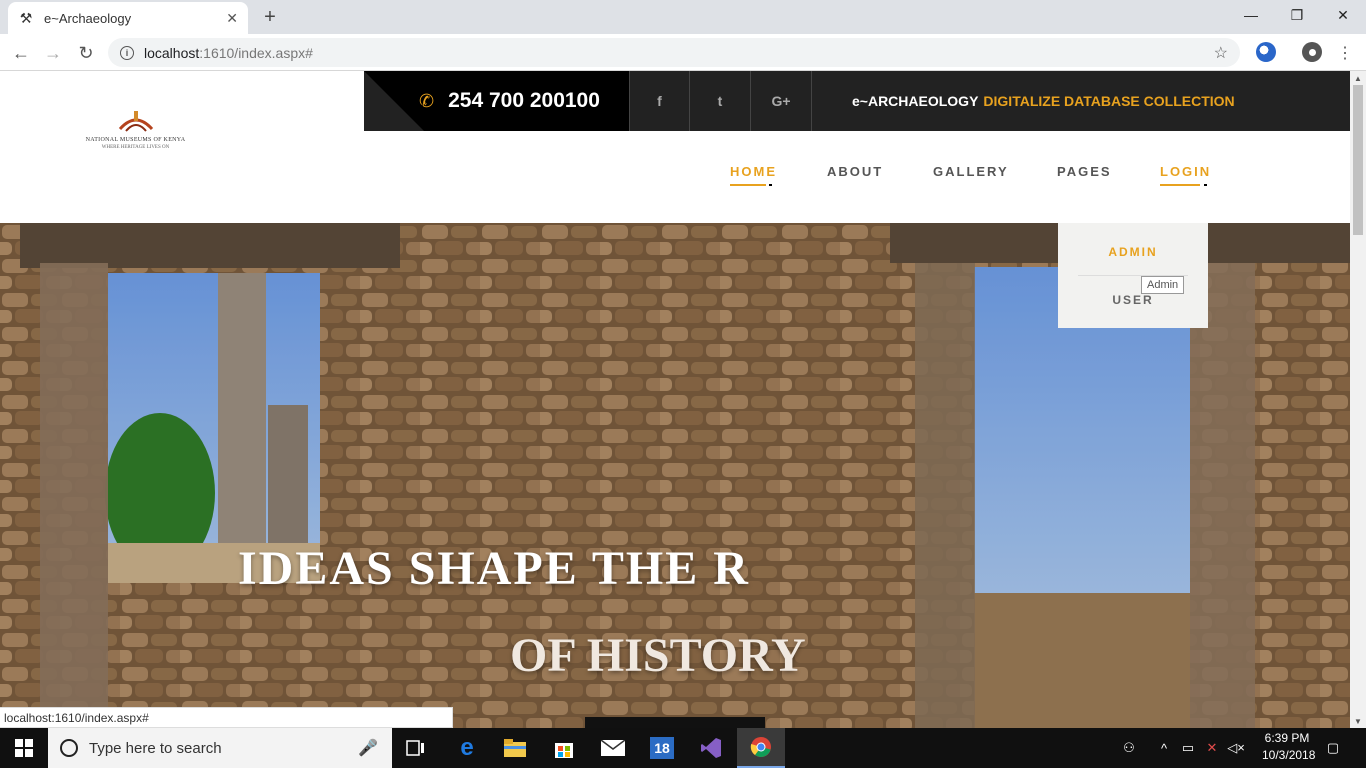 This screenshot has width=1366, height=768. What do you see at coordinates (232, 18) in the screenshot?
I see `close-tab-icon: ✕` at bounding box center [232, 18].